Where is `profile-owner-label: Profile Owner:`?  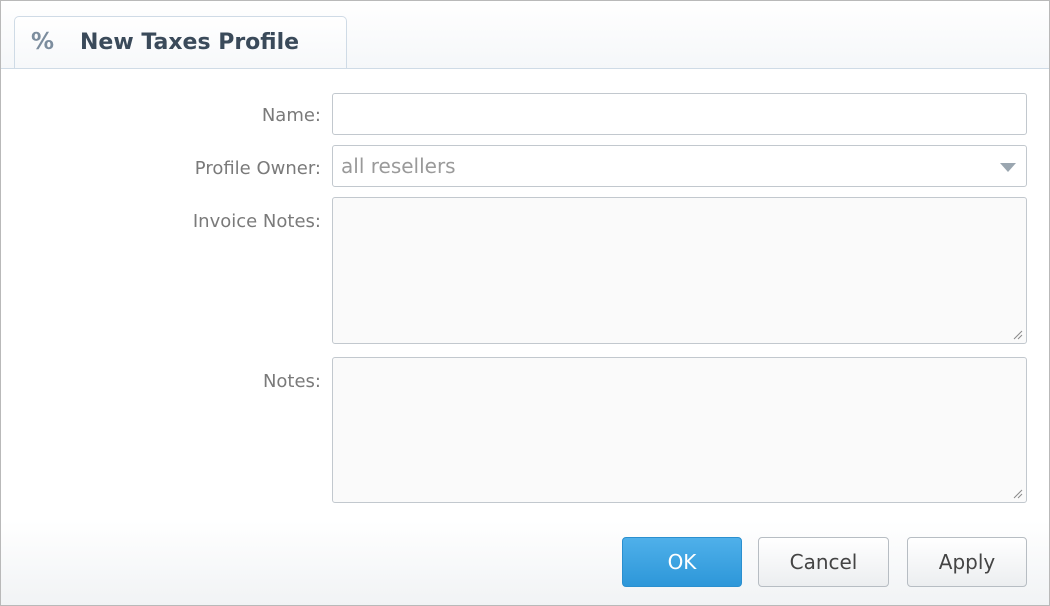 profile-owner-label: Profile Owner: is located at coordinates (257, 168).